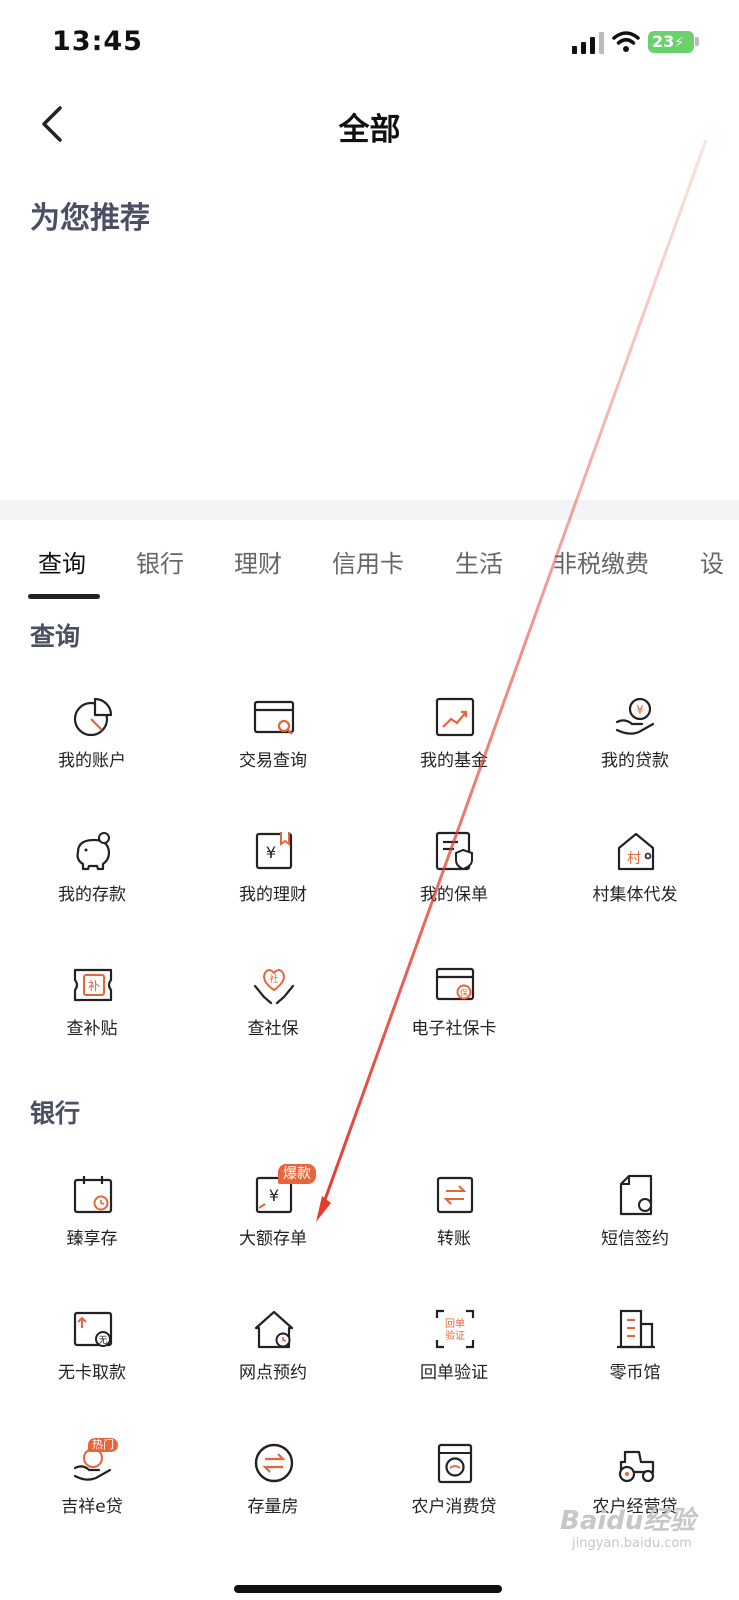 This screenshot has width=739, height=1600. What do you see at coordinates (92, 1507) in the screenshot?
I see `grid-label: 吉祥e贷` at bounding box center [92, 1507].